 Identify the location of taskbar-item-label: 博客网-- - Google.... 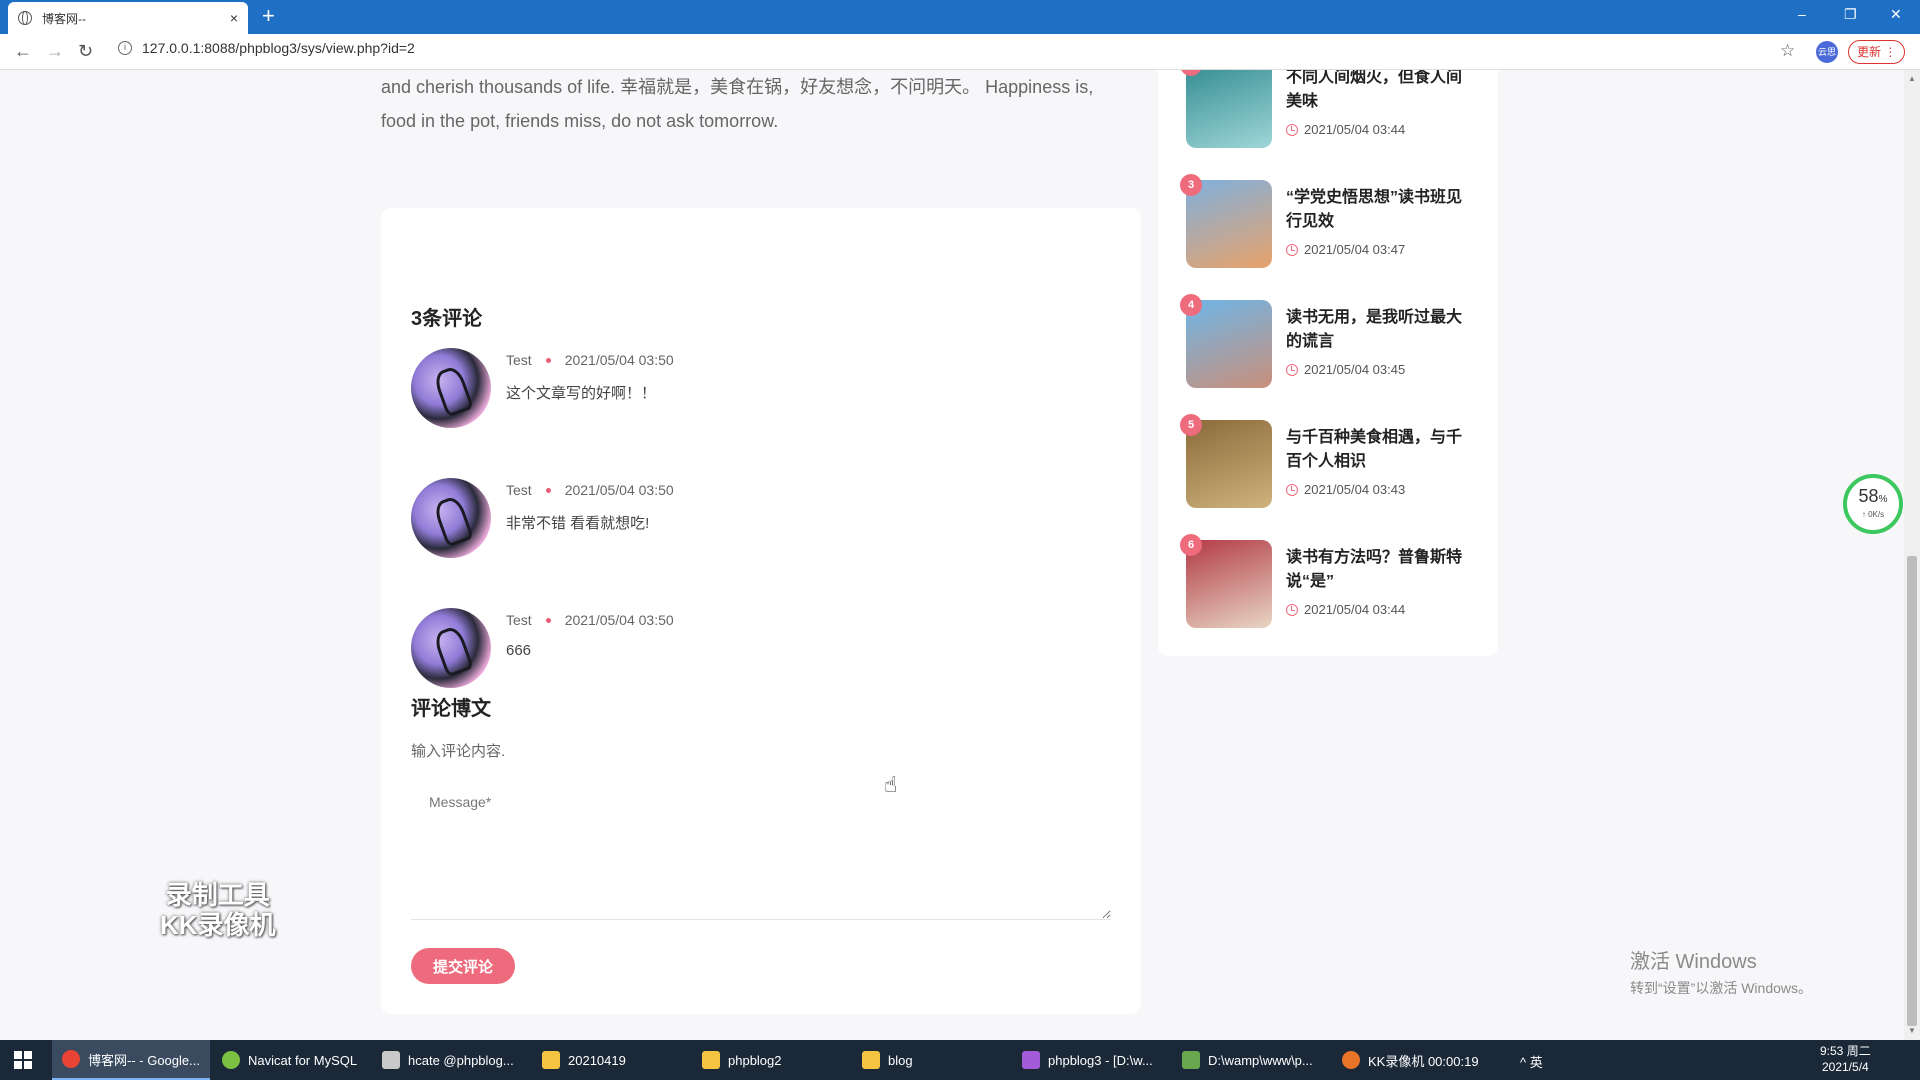
(144, 1060).